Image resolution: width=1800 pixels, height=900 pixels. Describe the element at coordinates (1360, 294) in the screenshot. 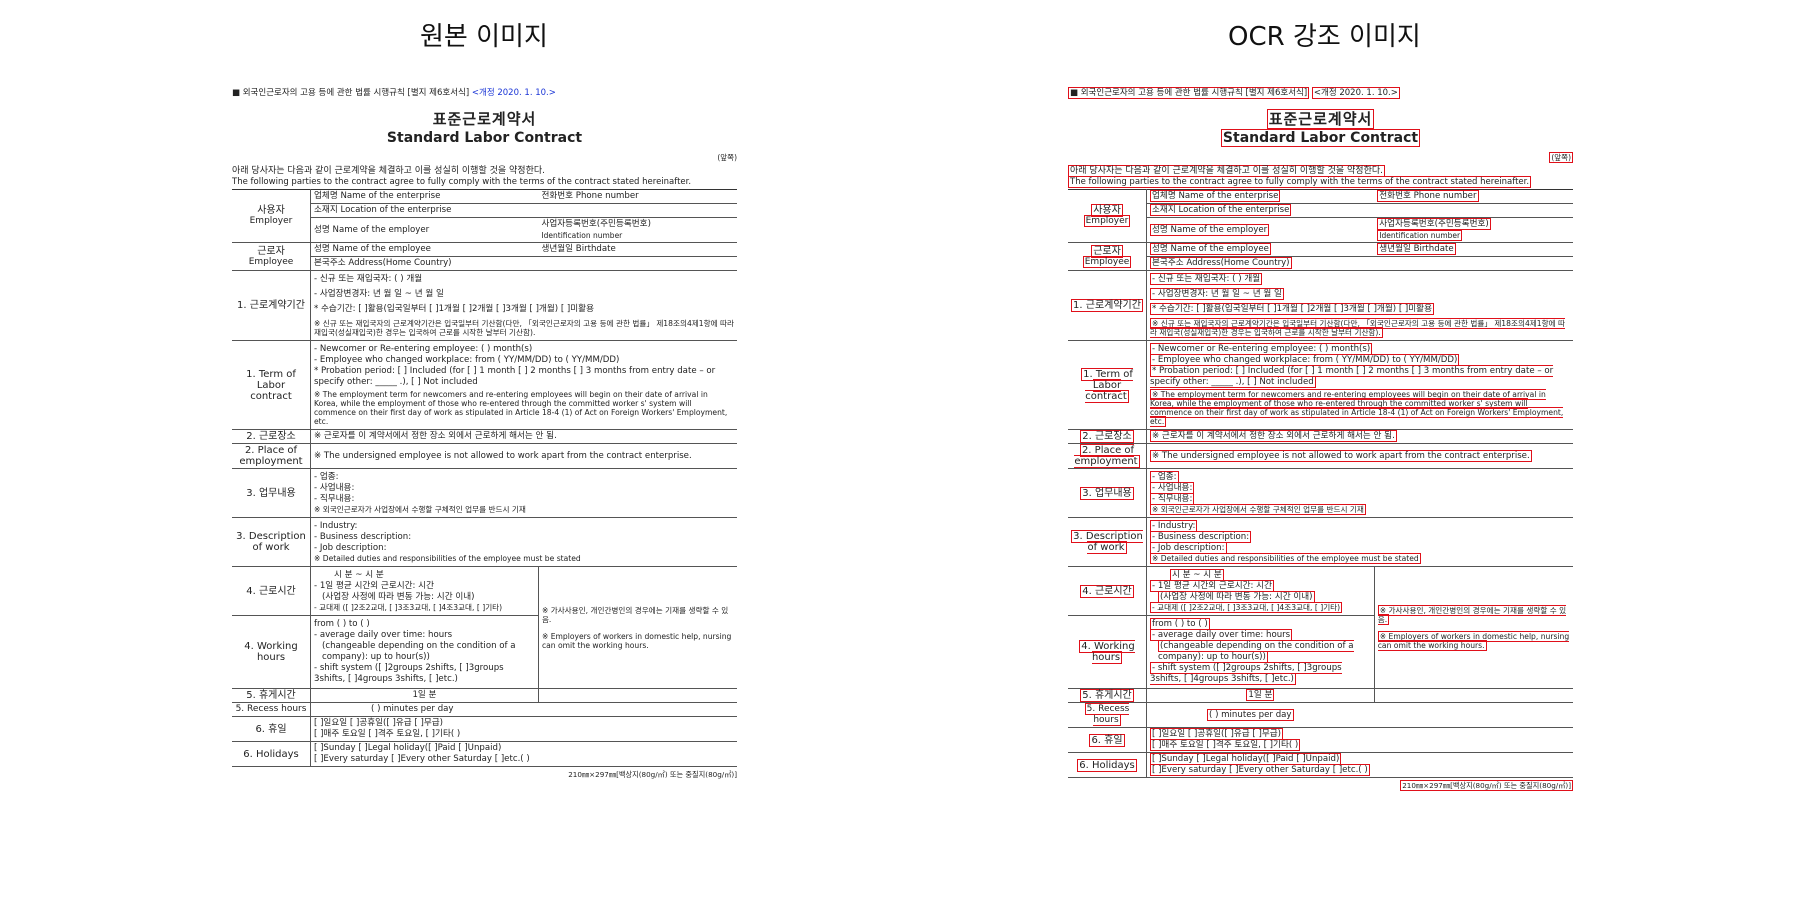

I see `term-ko-line: - 사업장변경자: 년 월 일 ~ 년 월 일` at that location.